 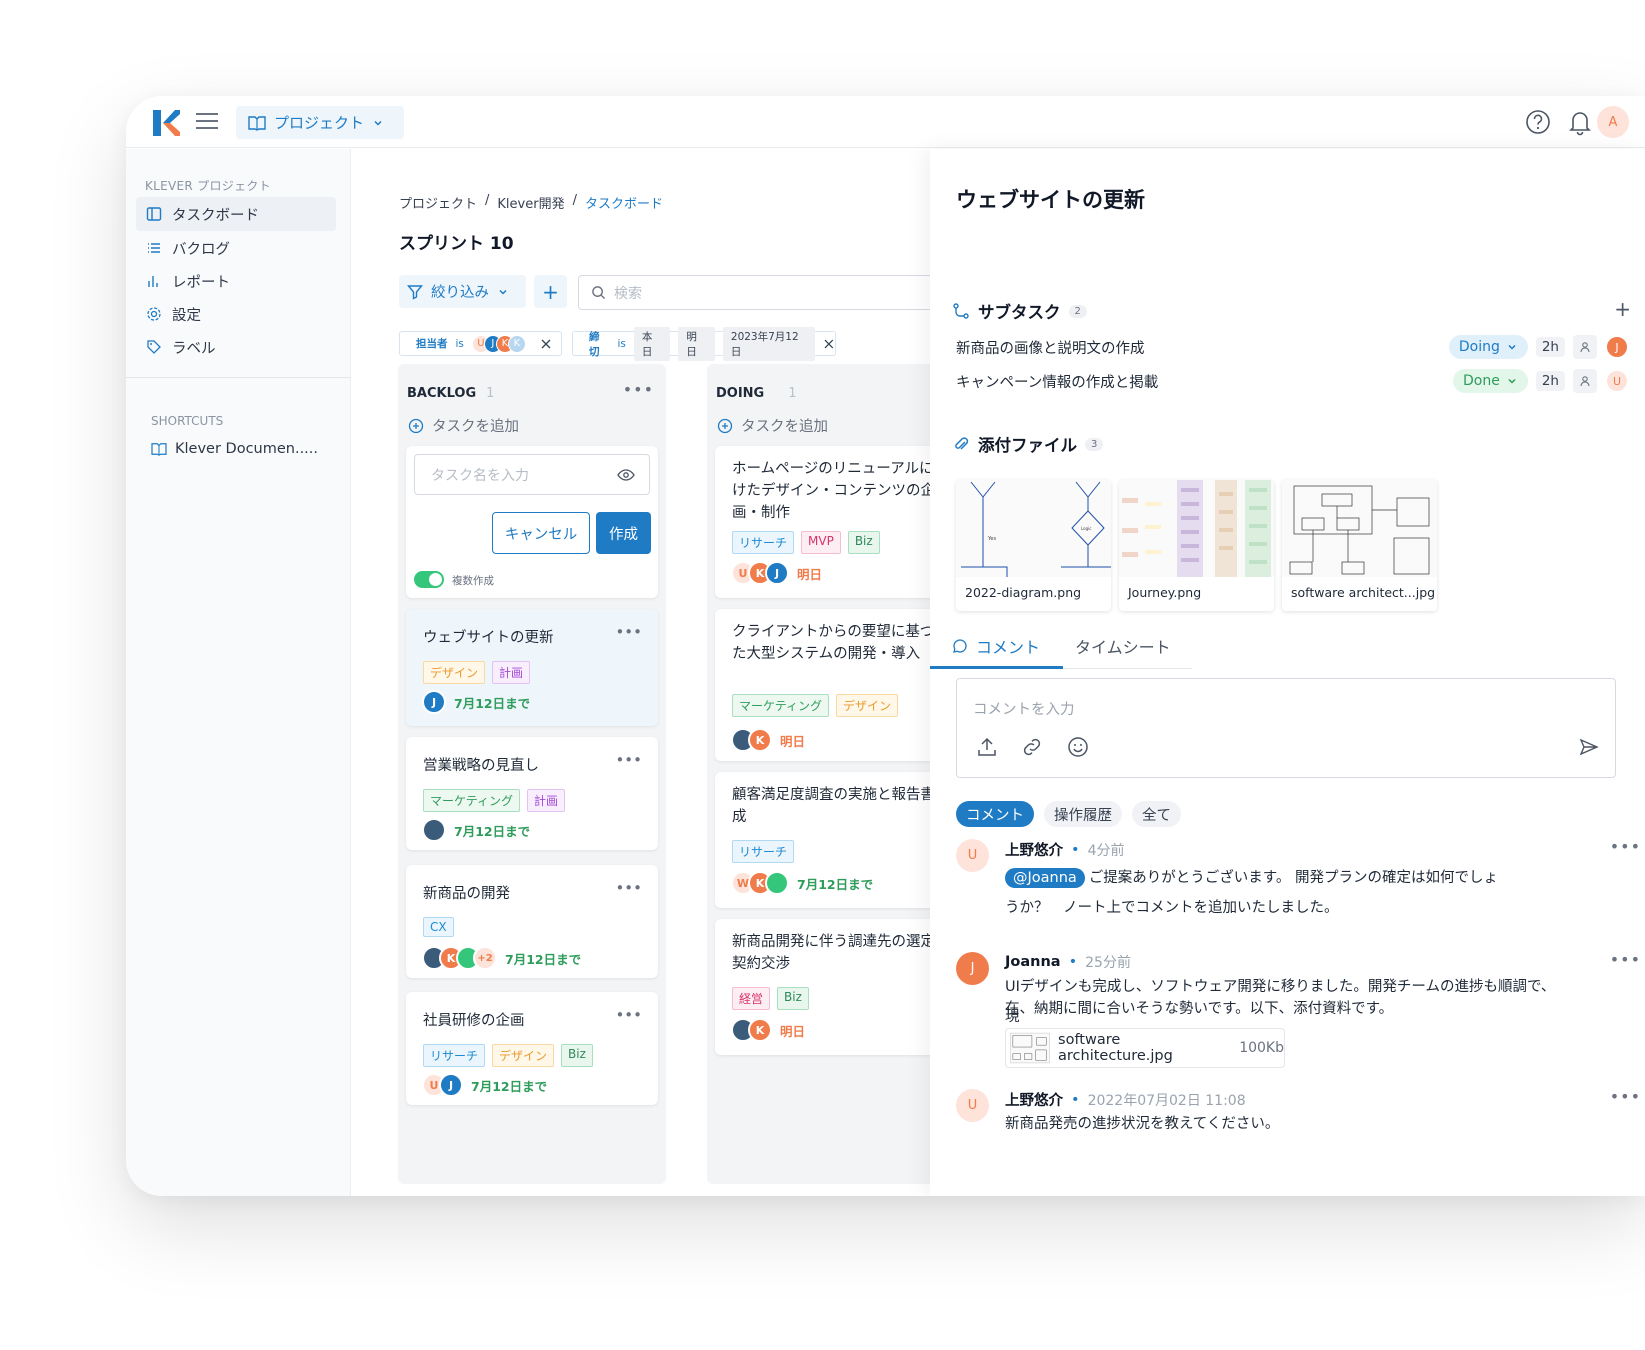 I want to click on column-more-button: •••, so click(x=638, y=389).